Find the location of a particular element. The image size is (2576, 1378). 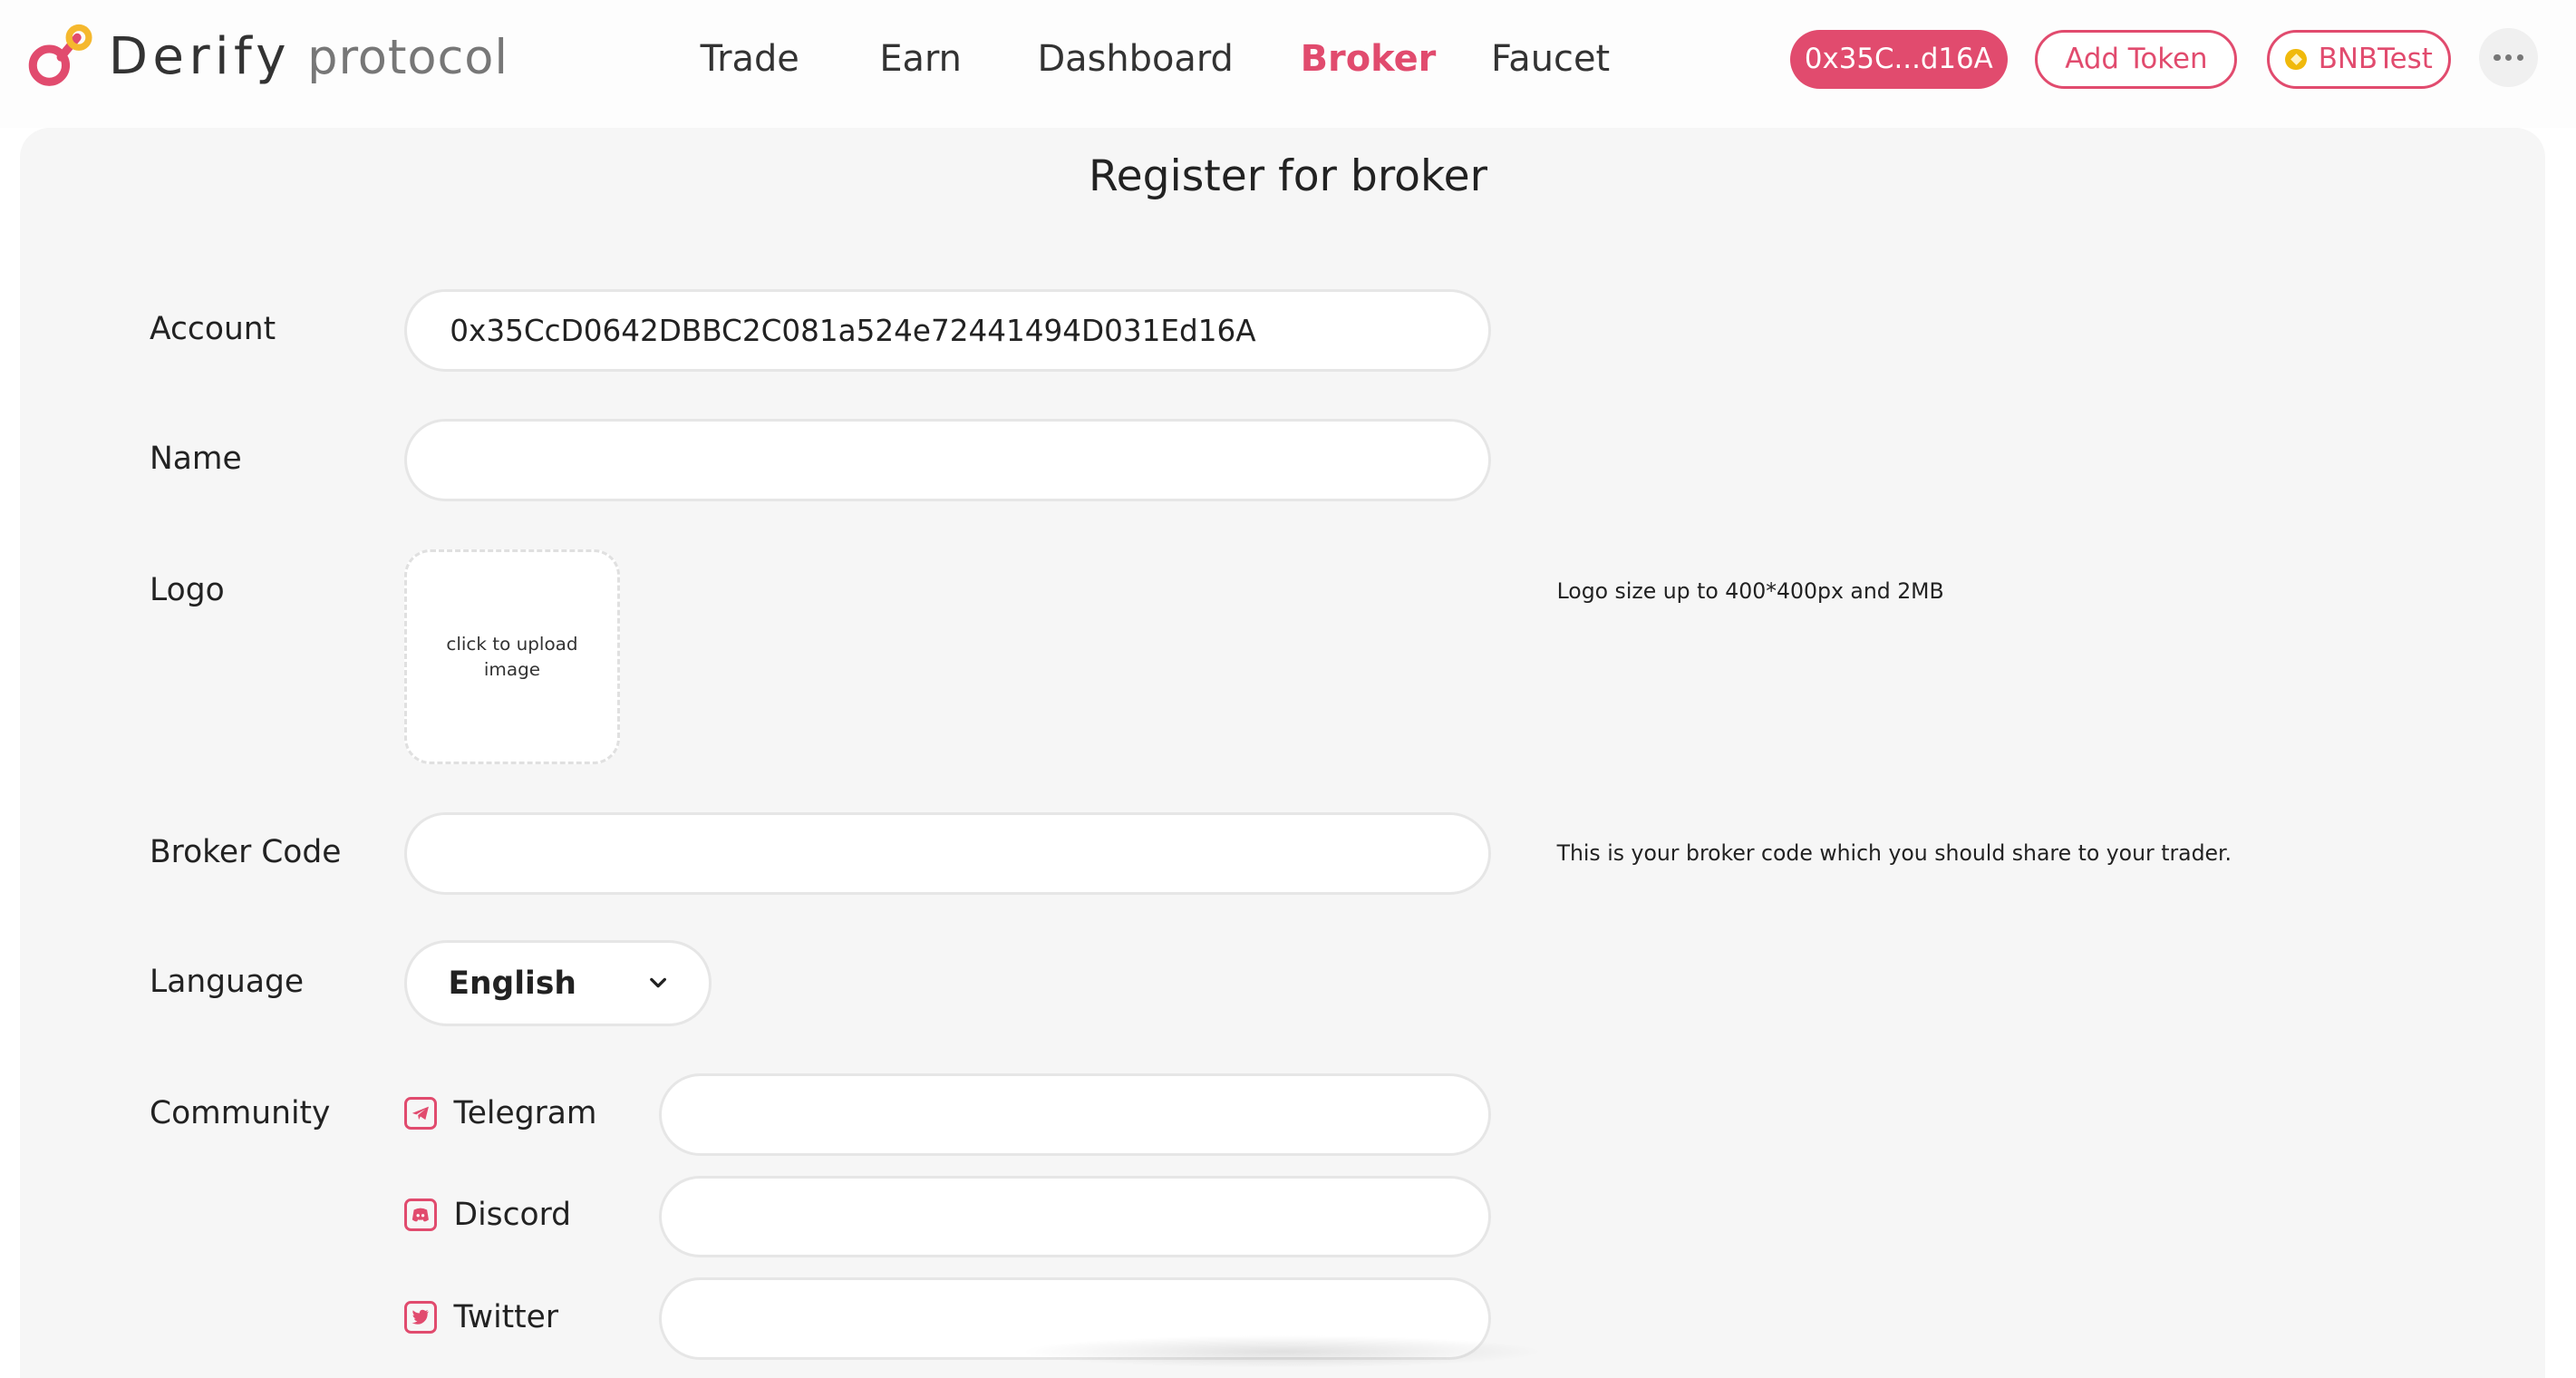

upload-hint-text: click to upload image is located at coordinates (512, 656).